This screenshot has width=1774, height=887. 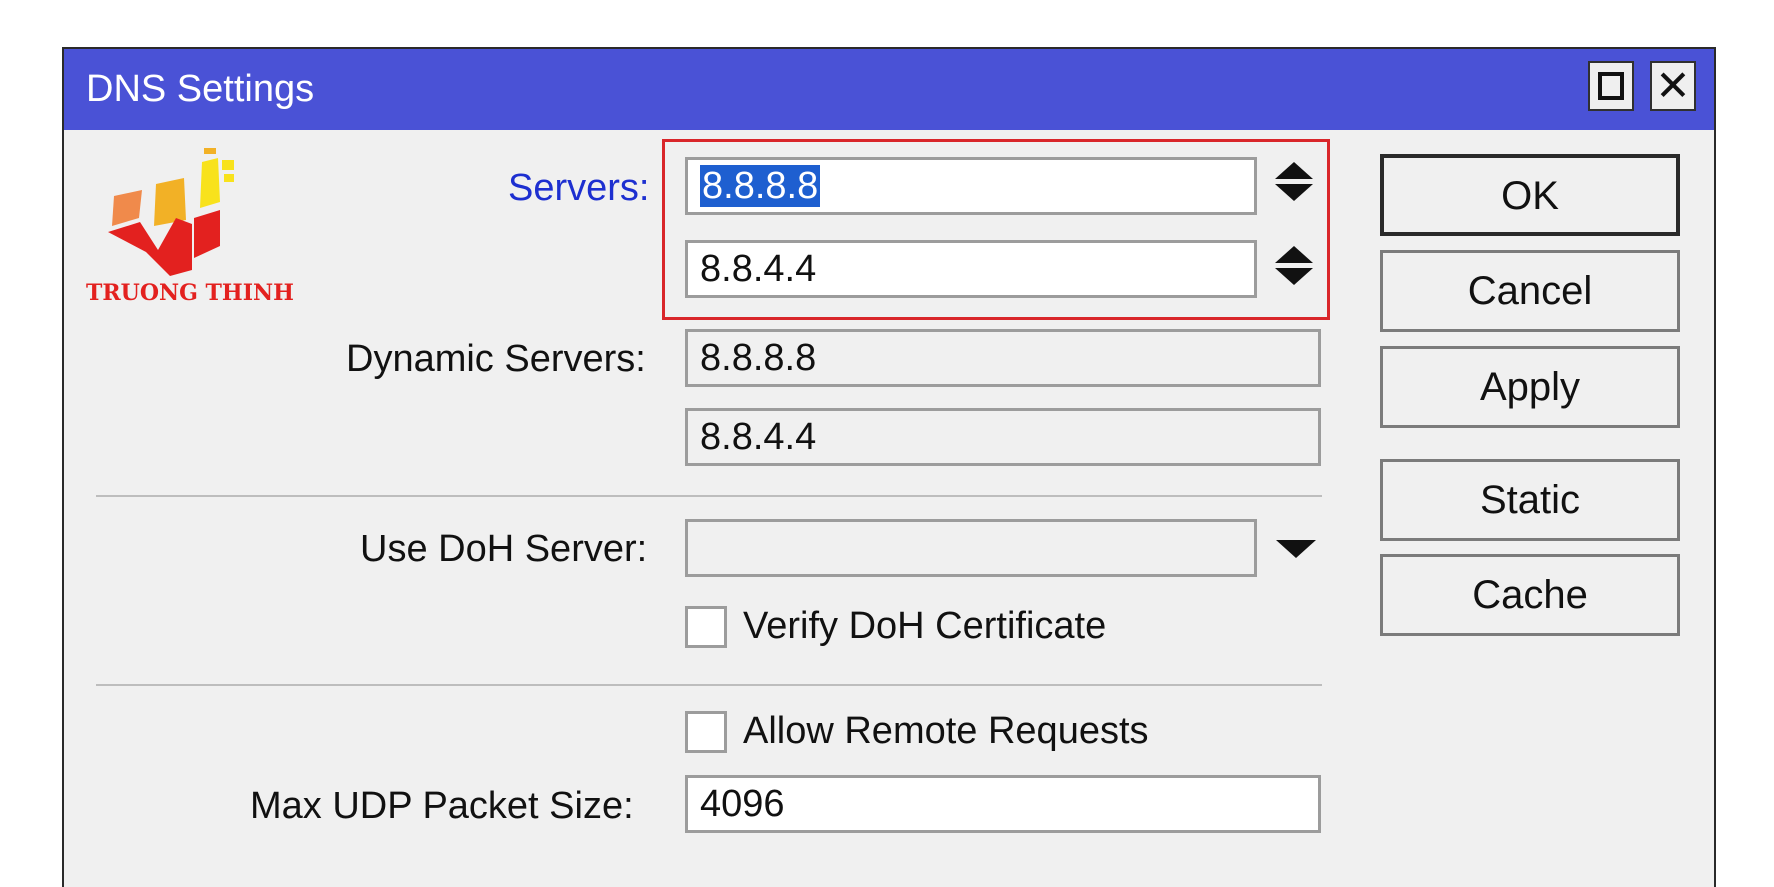 I want to click on server-input-2-text: 8.8.4.4, so click(x=758, y=269).